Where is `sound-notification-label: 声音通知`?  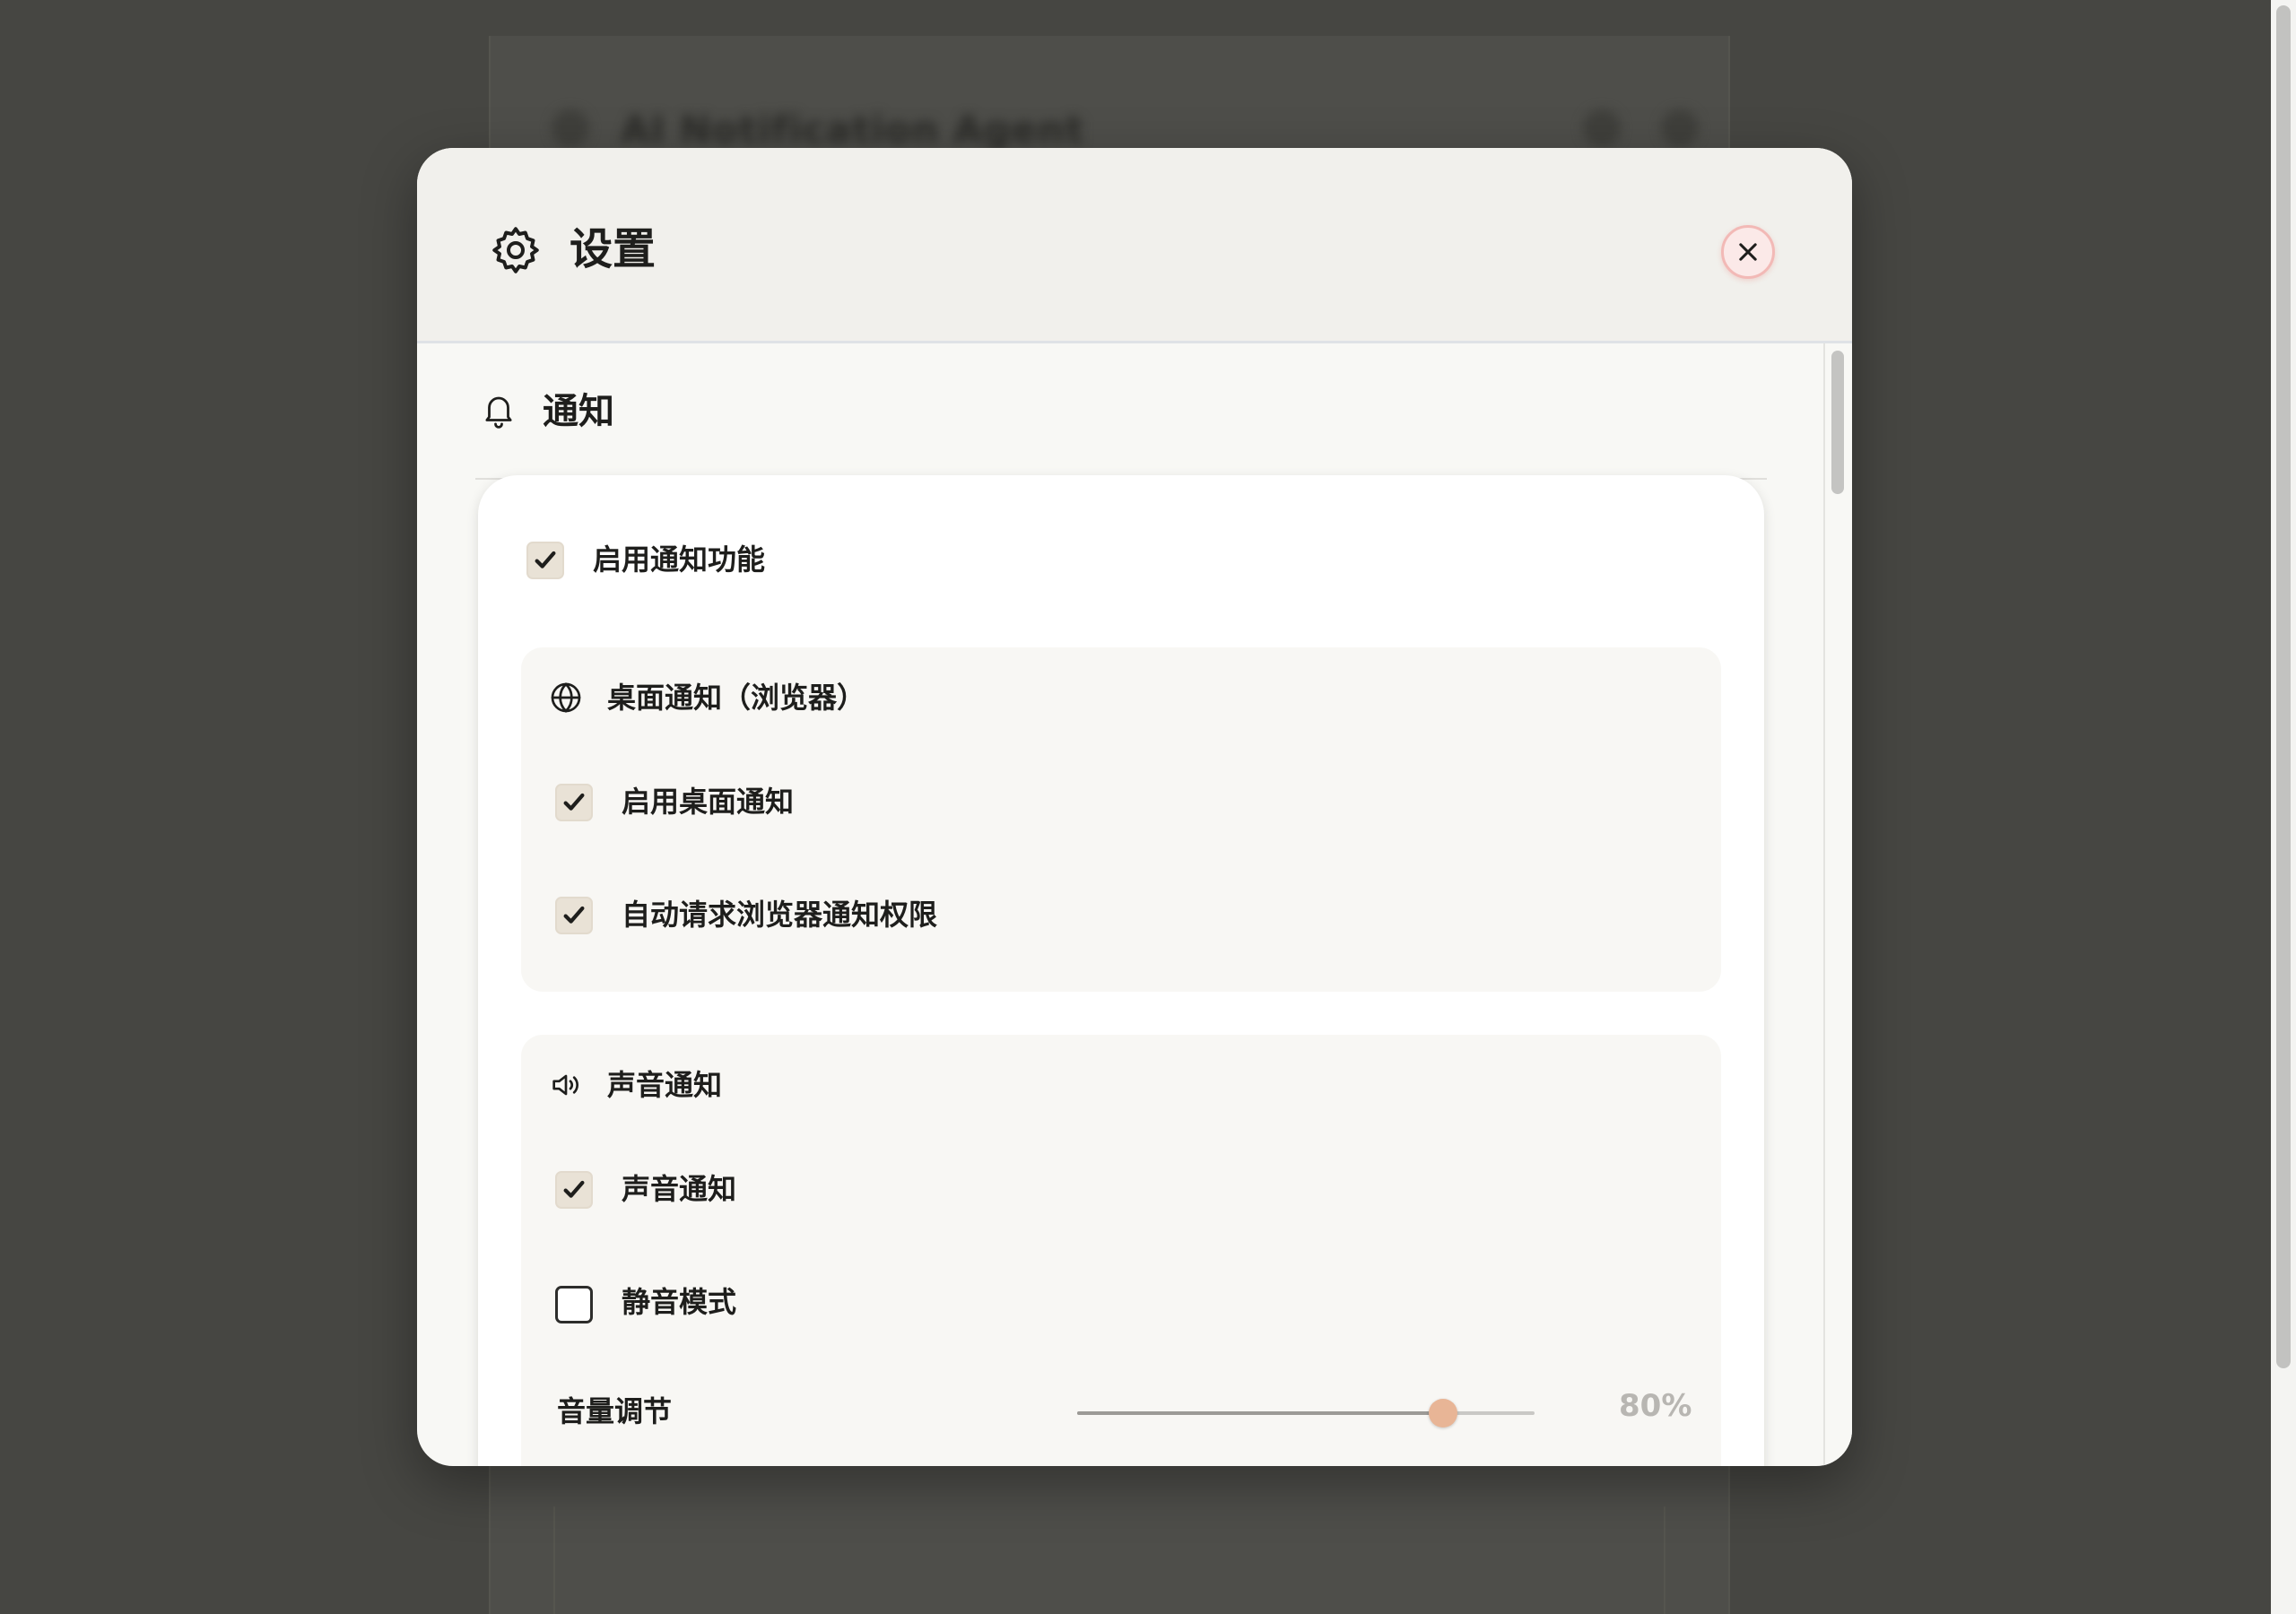
sound-notification-label: 声音通知 is located at coordinates (679, 1189).